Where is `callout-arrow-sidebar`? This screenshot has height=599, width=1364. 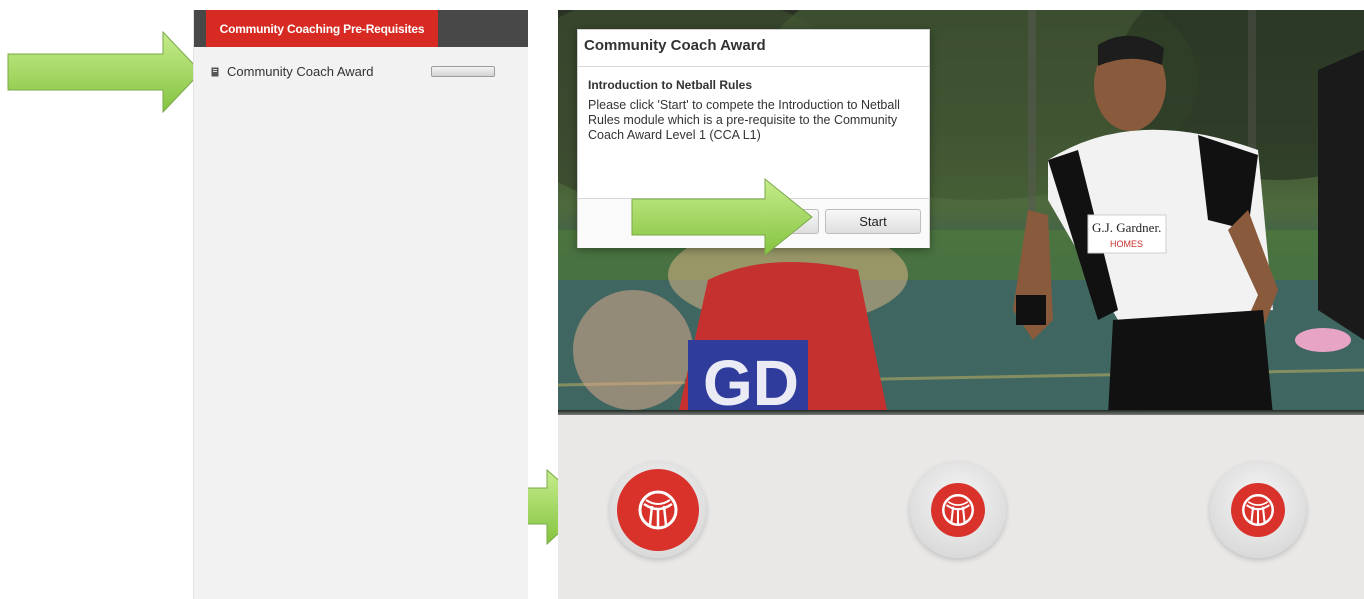 callout-arrow-sidebar is located at coordinates (104, 72).